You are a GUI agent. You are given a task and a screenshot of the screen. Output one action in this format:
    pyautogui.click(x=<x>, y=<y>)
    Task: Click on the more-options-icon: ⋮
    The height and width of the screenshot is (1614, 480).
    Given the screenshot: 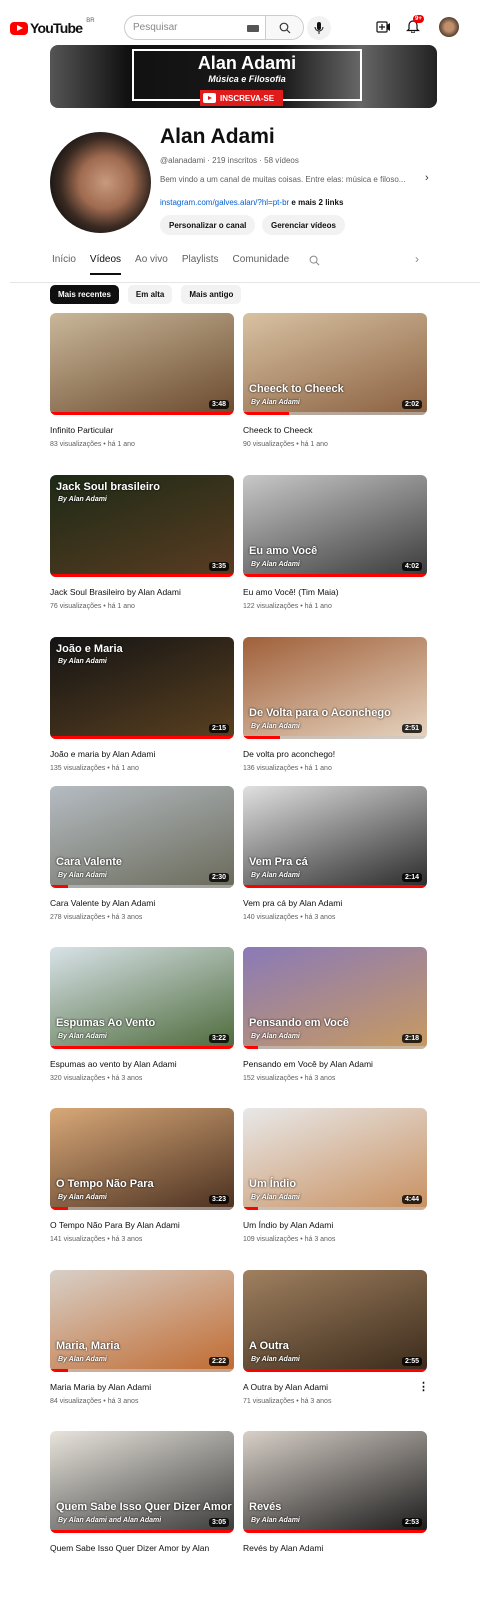 What is the action you would take?
    pyautogui.click(x=423, y=1386)
    